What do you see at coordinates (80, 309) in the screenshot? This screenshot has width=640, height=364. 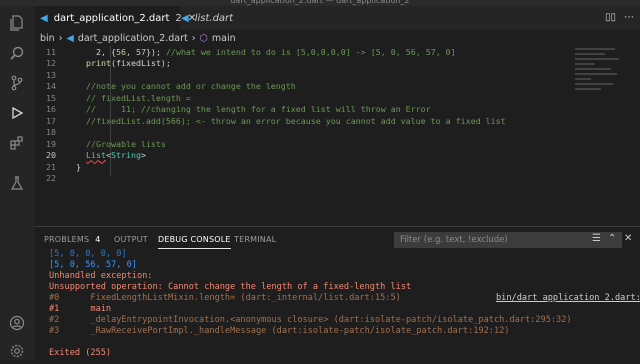 I see `console-line: #1 main` at bounding box center [80, 309].